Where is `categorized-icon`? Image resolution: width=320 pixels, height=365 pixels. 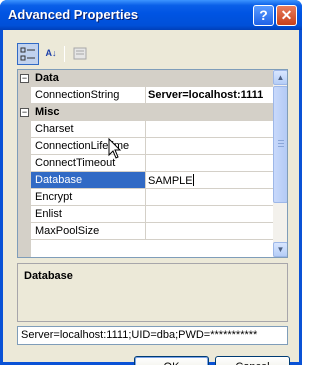 categorized-icon is located at coordinates (27, 54).